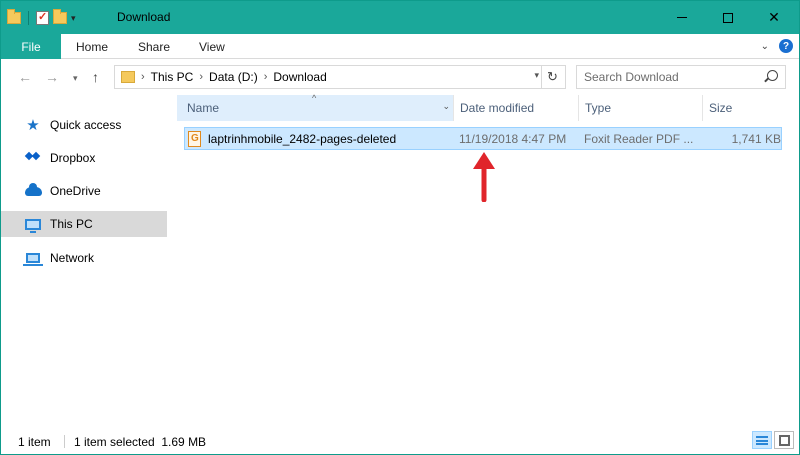  I want to click on details-view-icon, so click(762, 440).